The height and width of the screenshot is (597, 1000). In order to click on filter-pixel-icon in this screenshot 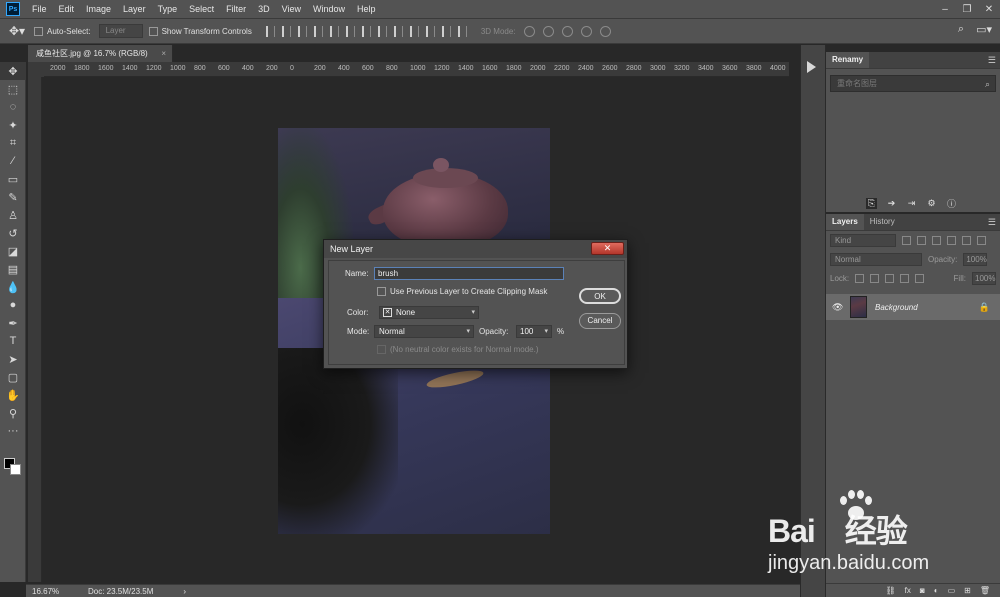, I will do `click(906, 240)`.